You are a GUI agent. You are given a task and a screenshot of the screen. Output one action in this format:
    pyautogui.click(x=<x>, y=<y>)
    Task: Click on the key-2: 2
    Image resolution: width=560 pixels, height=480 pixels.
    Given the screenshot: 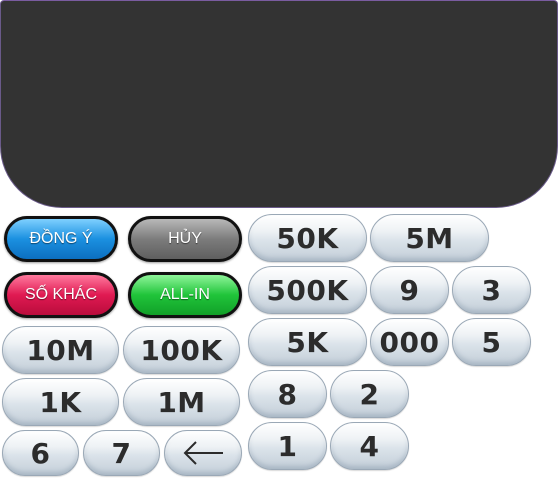 What is the action you would take?
    pyautogui.click(x=369, y=394)
    